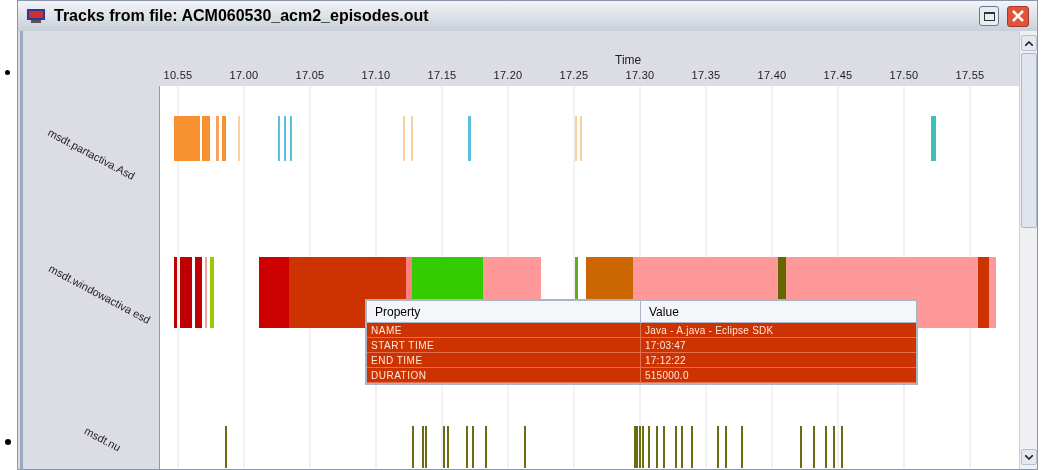 The image size is (1041, 470). I want to click on value-cell-text: 515000.0, so click(667, 375).